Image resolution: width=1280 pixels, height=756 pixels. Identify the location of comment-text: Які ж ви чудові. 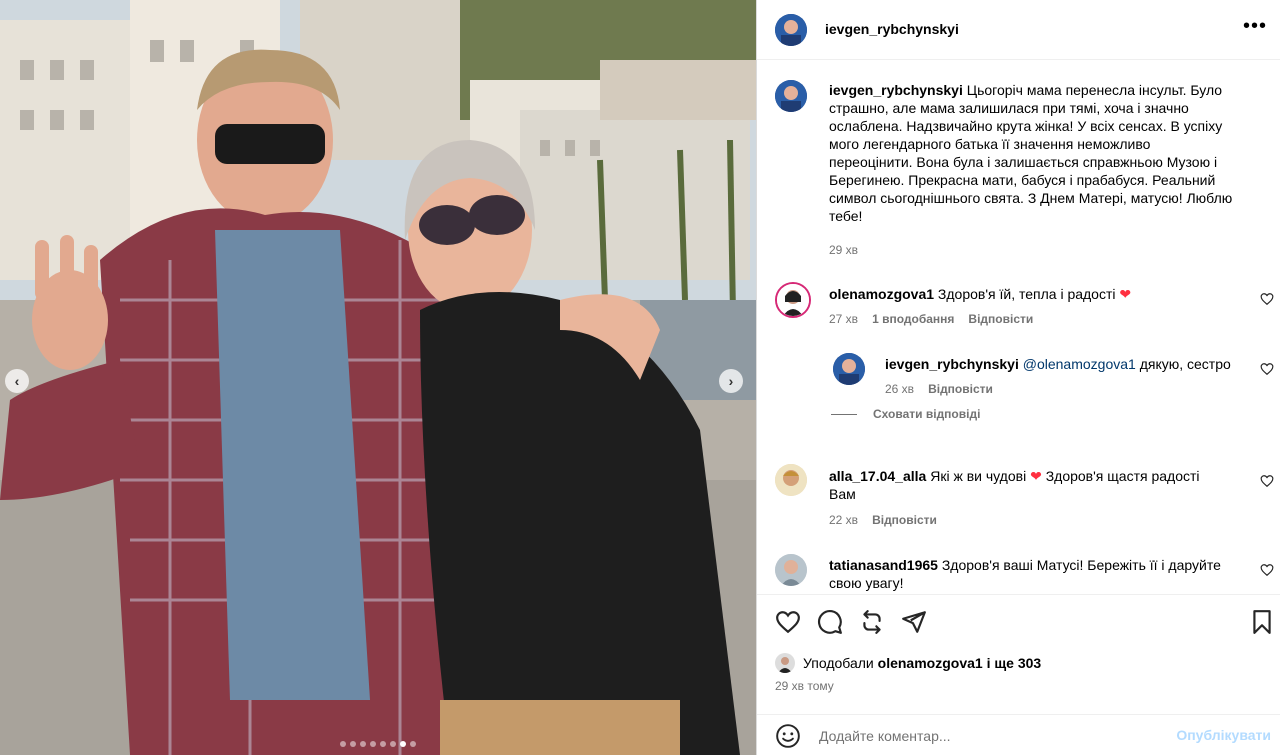
(978, 476).